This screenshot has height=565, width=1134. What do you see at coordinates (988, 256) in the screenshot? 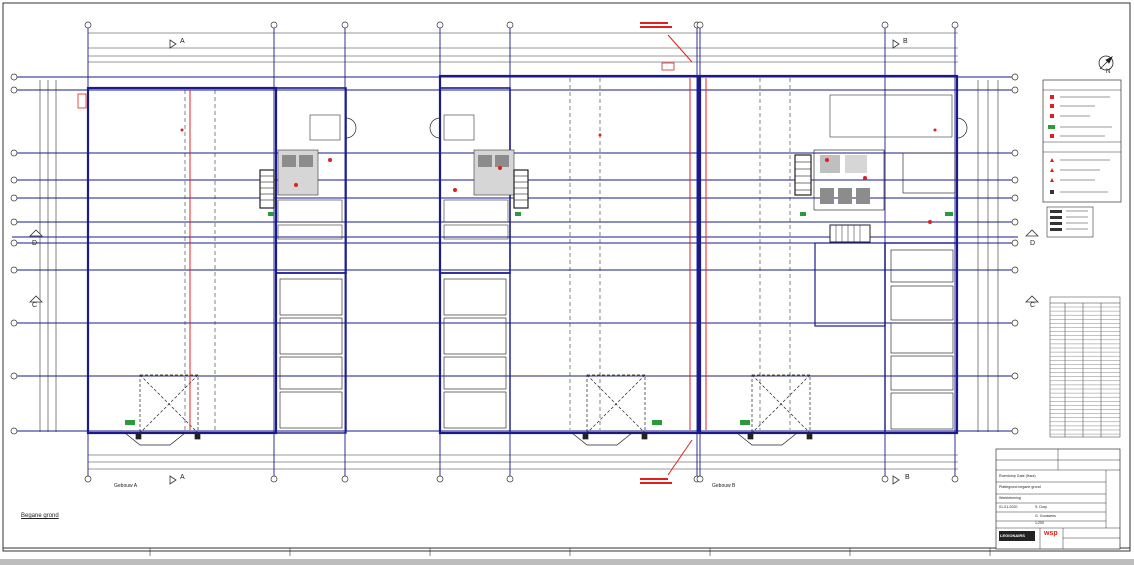
I see `right-dimension-lines` at bounding box center [988, 256].